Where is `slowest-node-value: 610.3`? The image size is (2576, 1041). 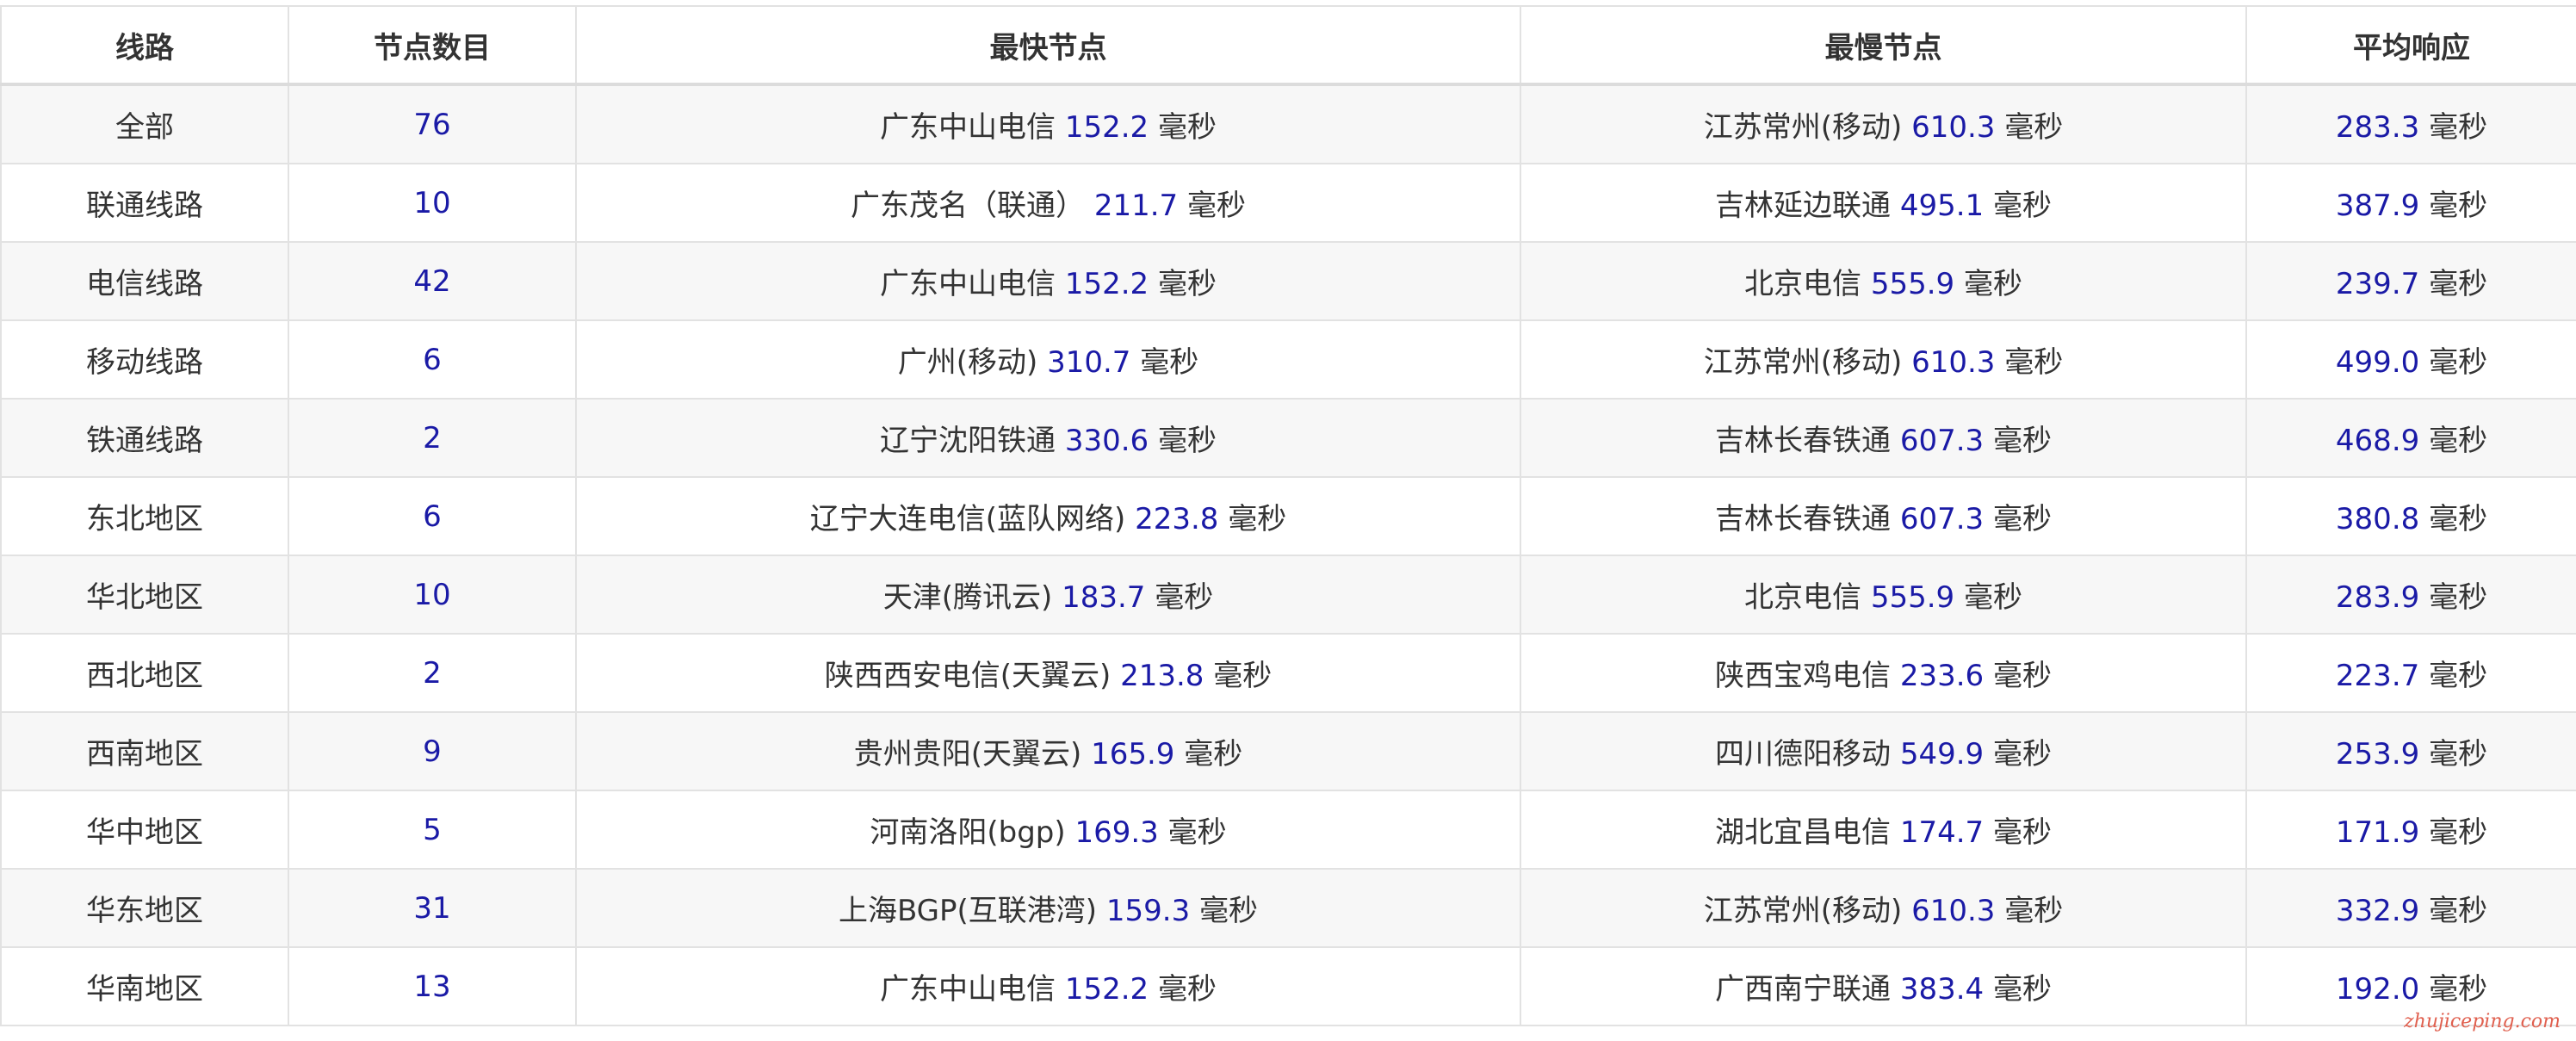
slowest-node-value: 610.3 is located at coordinates (1953, 911).